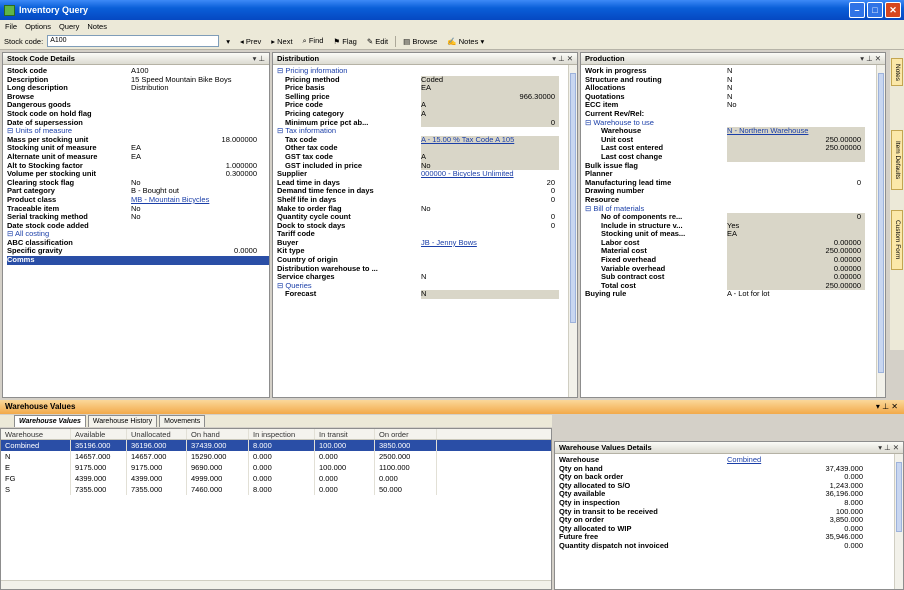  What do you see at coordinates (406, 434) in the screenshot?
I see `column-header: On order` at bounding box center [406, 434].